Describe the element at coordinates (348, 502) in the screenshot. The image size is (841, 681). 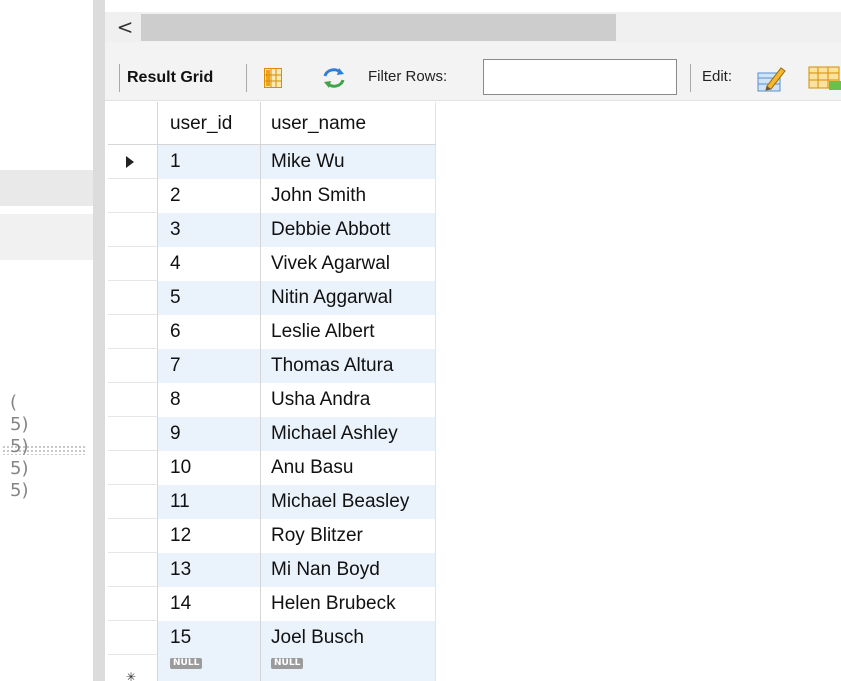
I see `cell-user-name: Michael Beasley` at that location.